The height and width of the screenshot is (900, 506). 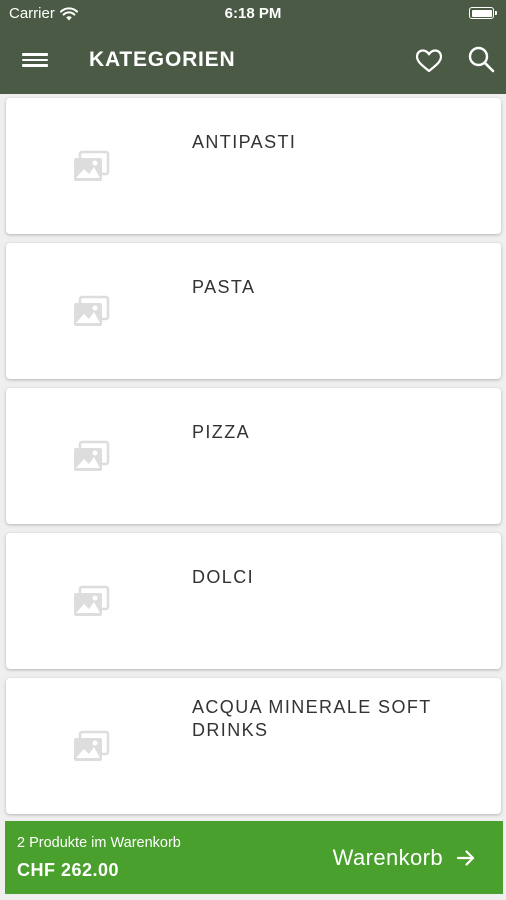 What do you see at coordinates (68, 870) in the screenshot?
I see `cart-total: CHF 262.00` at bounding box center [68, 870].